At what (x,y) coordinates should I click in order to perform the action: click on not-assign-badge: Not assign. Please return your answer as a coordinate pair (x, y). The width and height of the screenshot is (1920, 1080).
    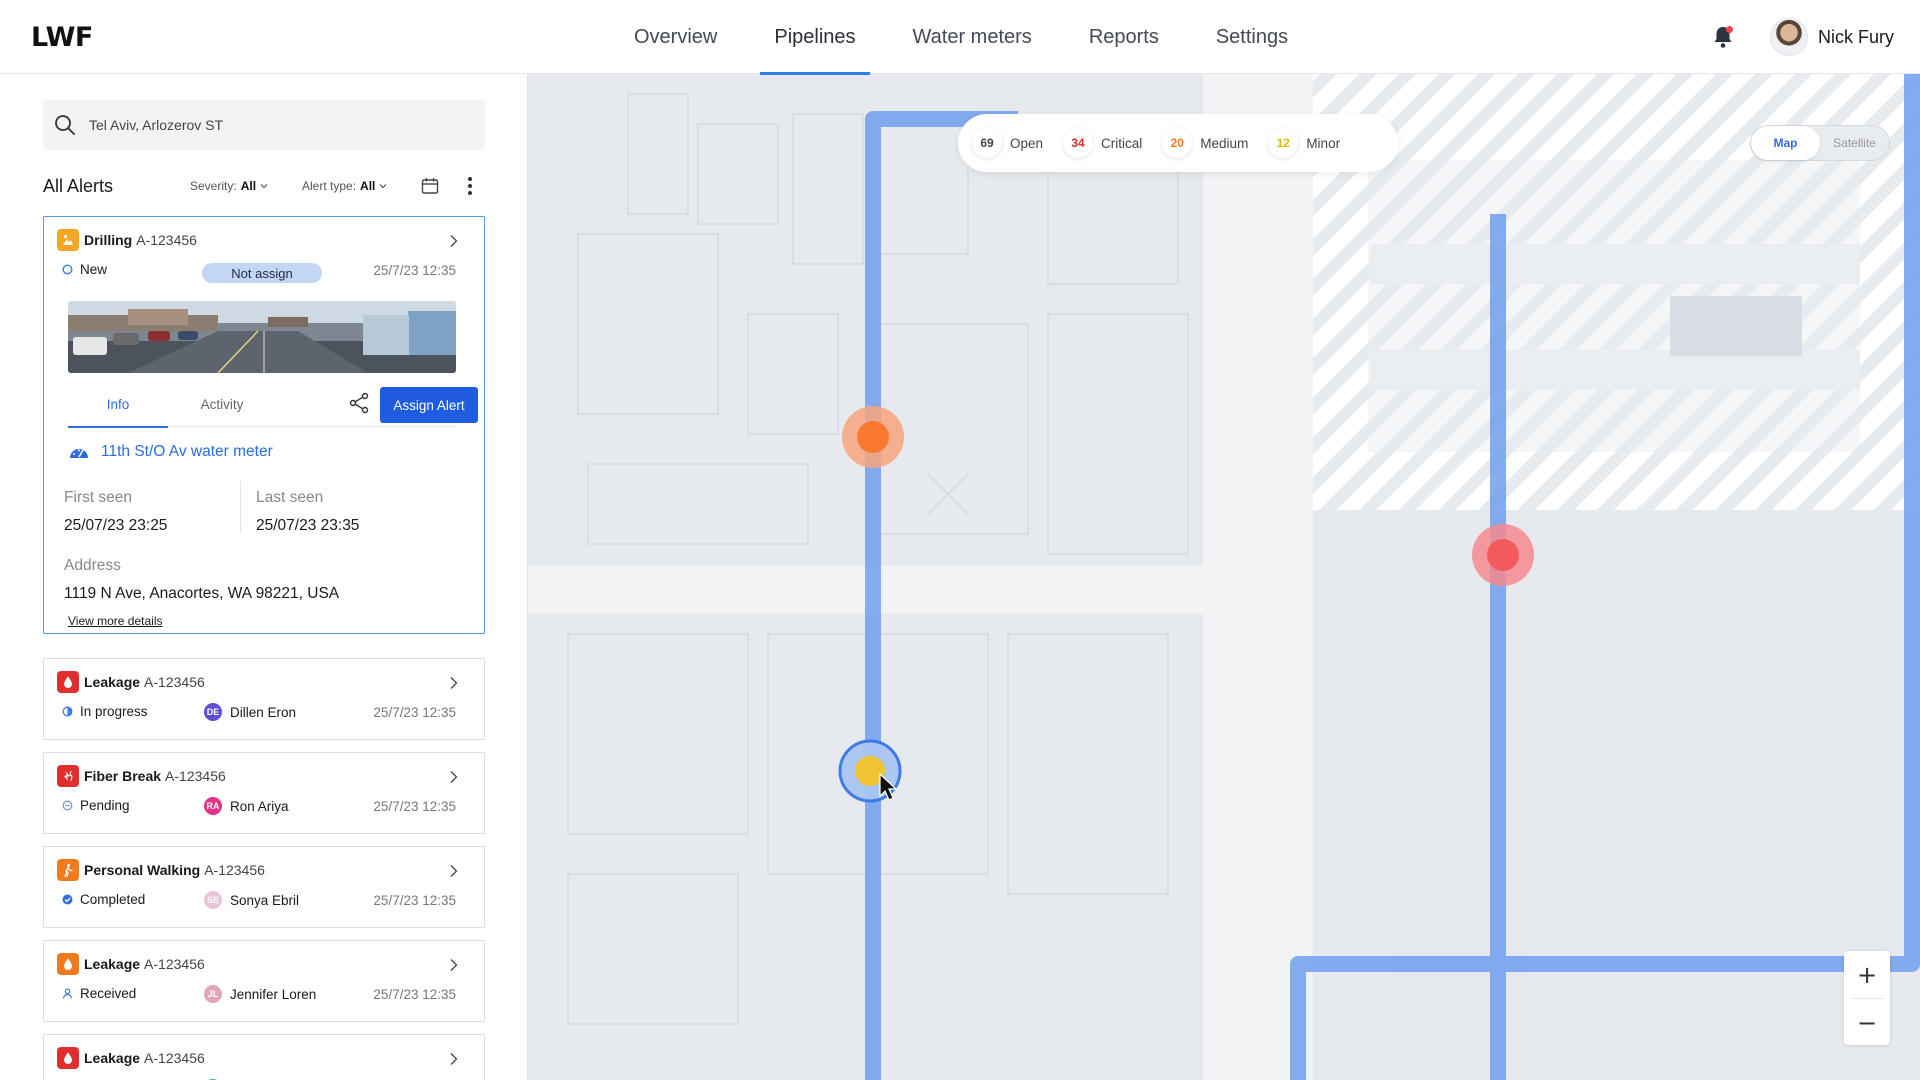
    Looking at the image, I should click on (262, 273).